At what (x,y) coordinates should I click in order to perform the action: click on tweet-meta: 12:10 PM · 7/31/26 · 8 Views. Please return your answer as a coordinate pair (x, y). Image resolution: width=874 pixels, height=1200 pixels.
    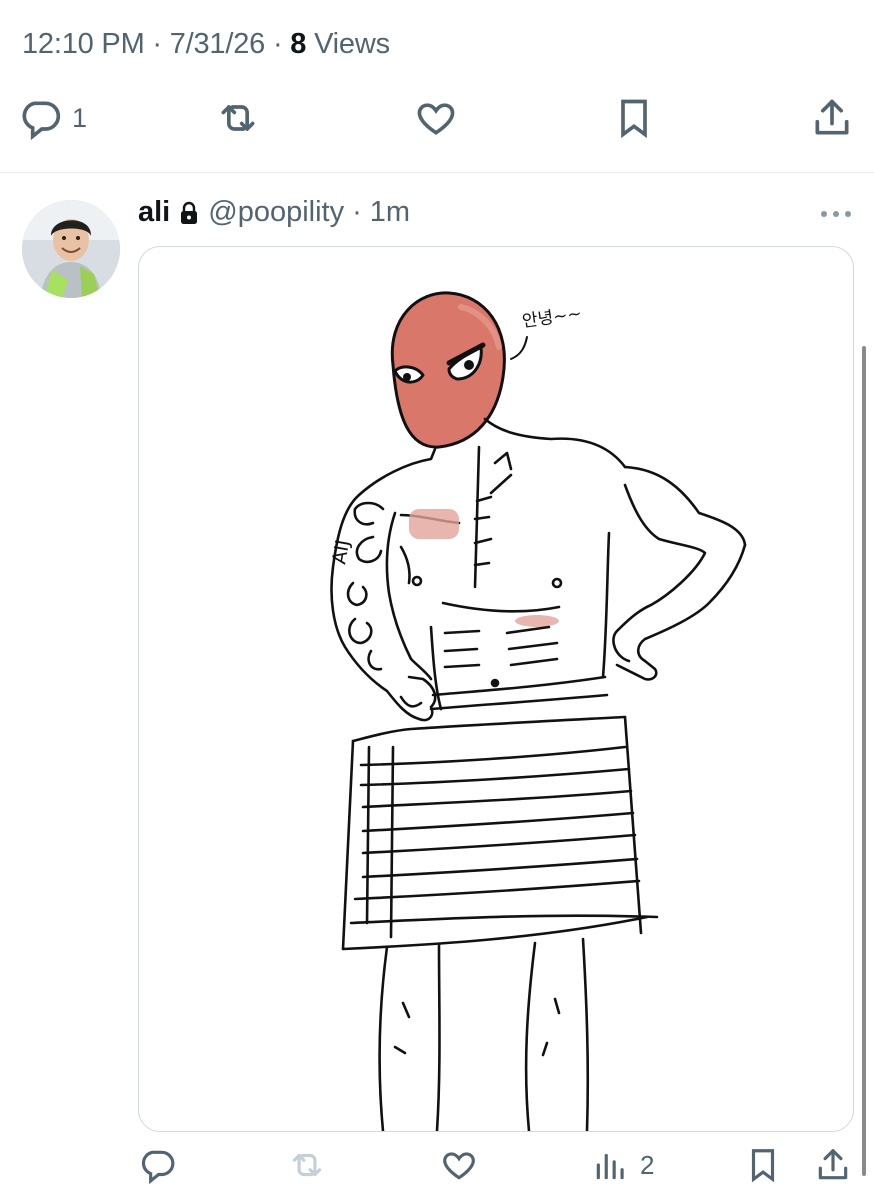
    Looking at the image, I should click on (206, 44).